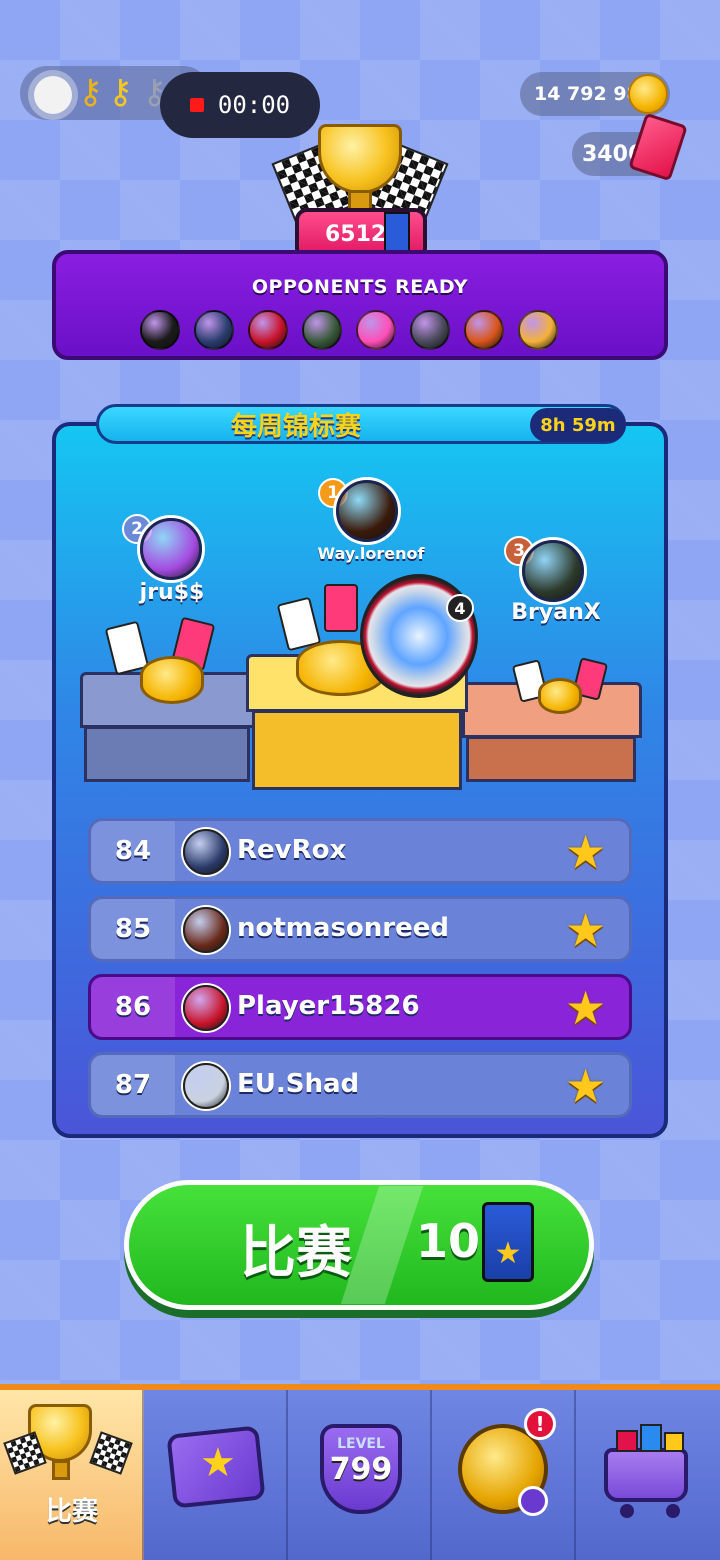 Image resolution: width=720 pixels, height=1560 pixels. I want to click on nav-tab-shop, so click(648, 1475).